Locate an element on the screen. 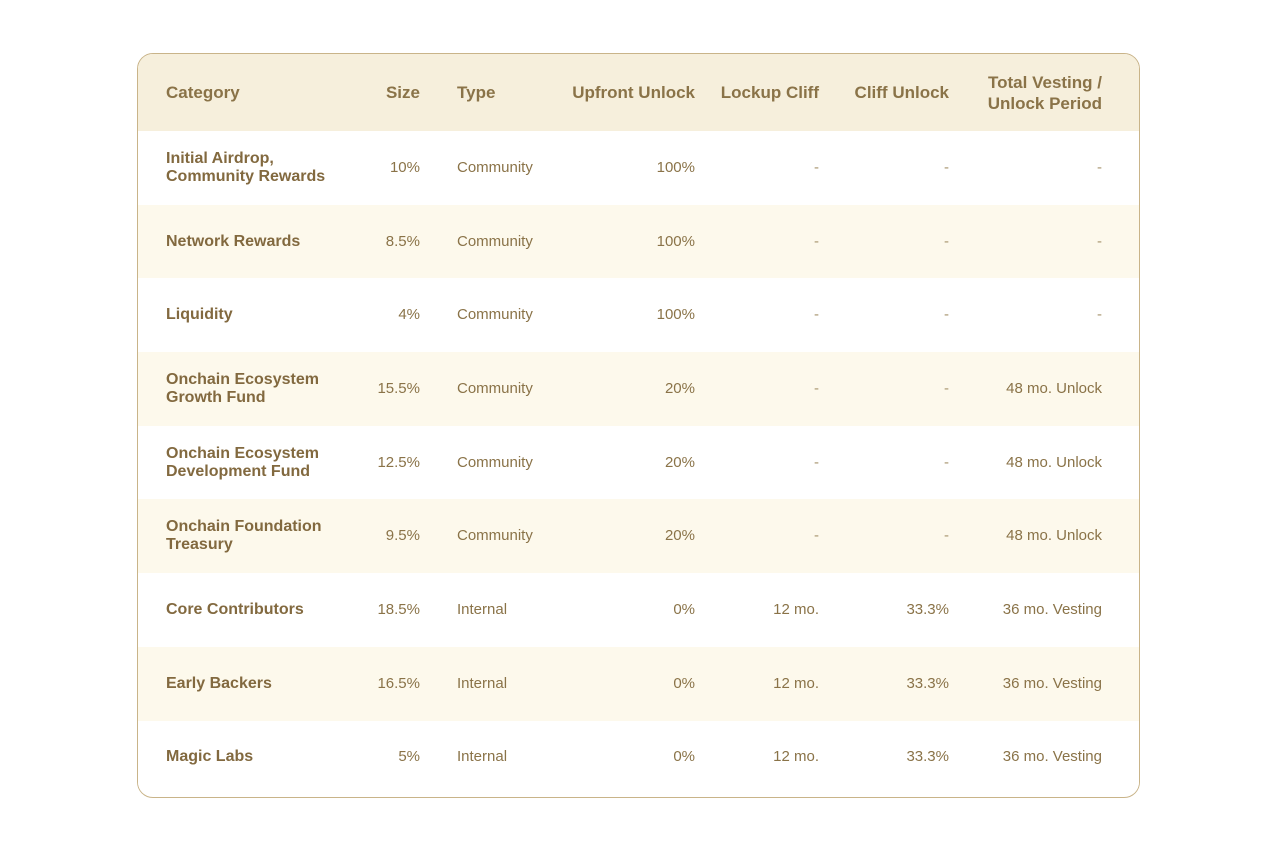  cell-category: Early Backers is located at coordinates (246, 684).